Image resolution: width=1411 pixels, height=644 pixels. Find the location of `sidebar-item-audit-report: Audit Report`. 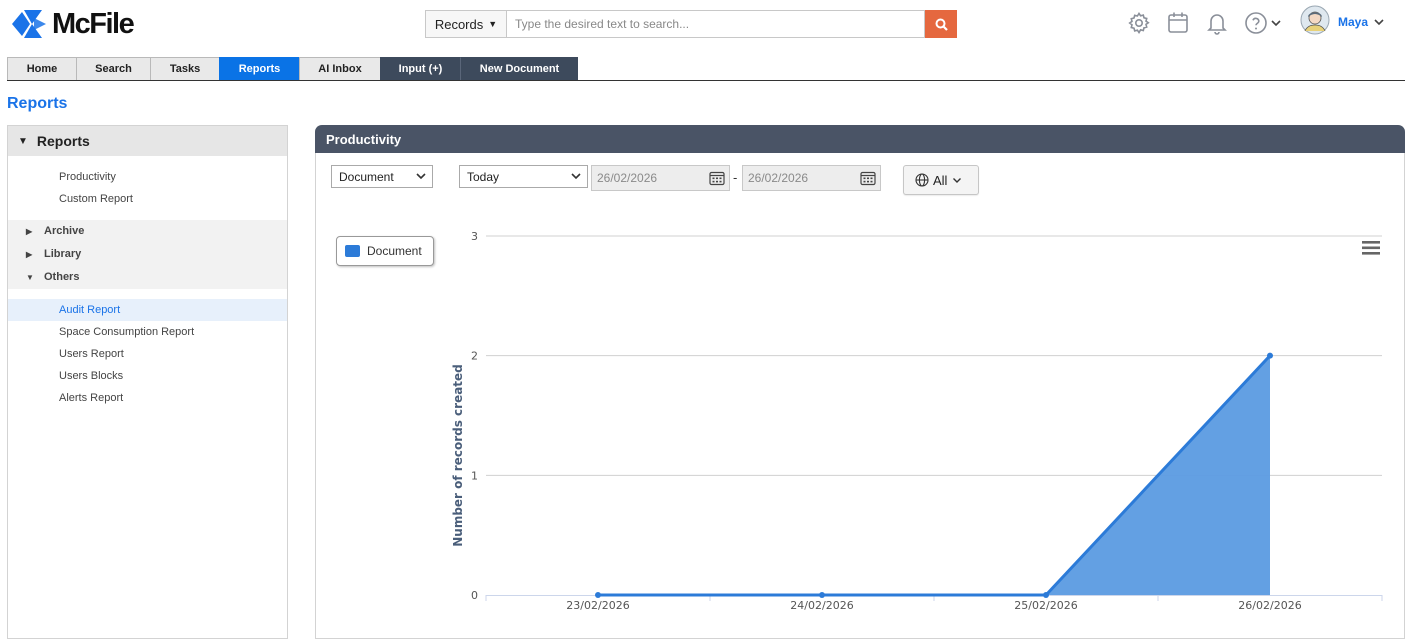

sidebar-item-audit-report: Audit Report is located at coordinates (89, 310).